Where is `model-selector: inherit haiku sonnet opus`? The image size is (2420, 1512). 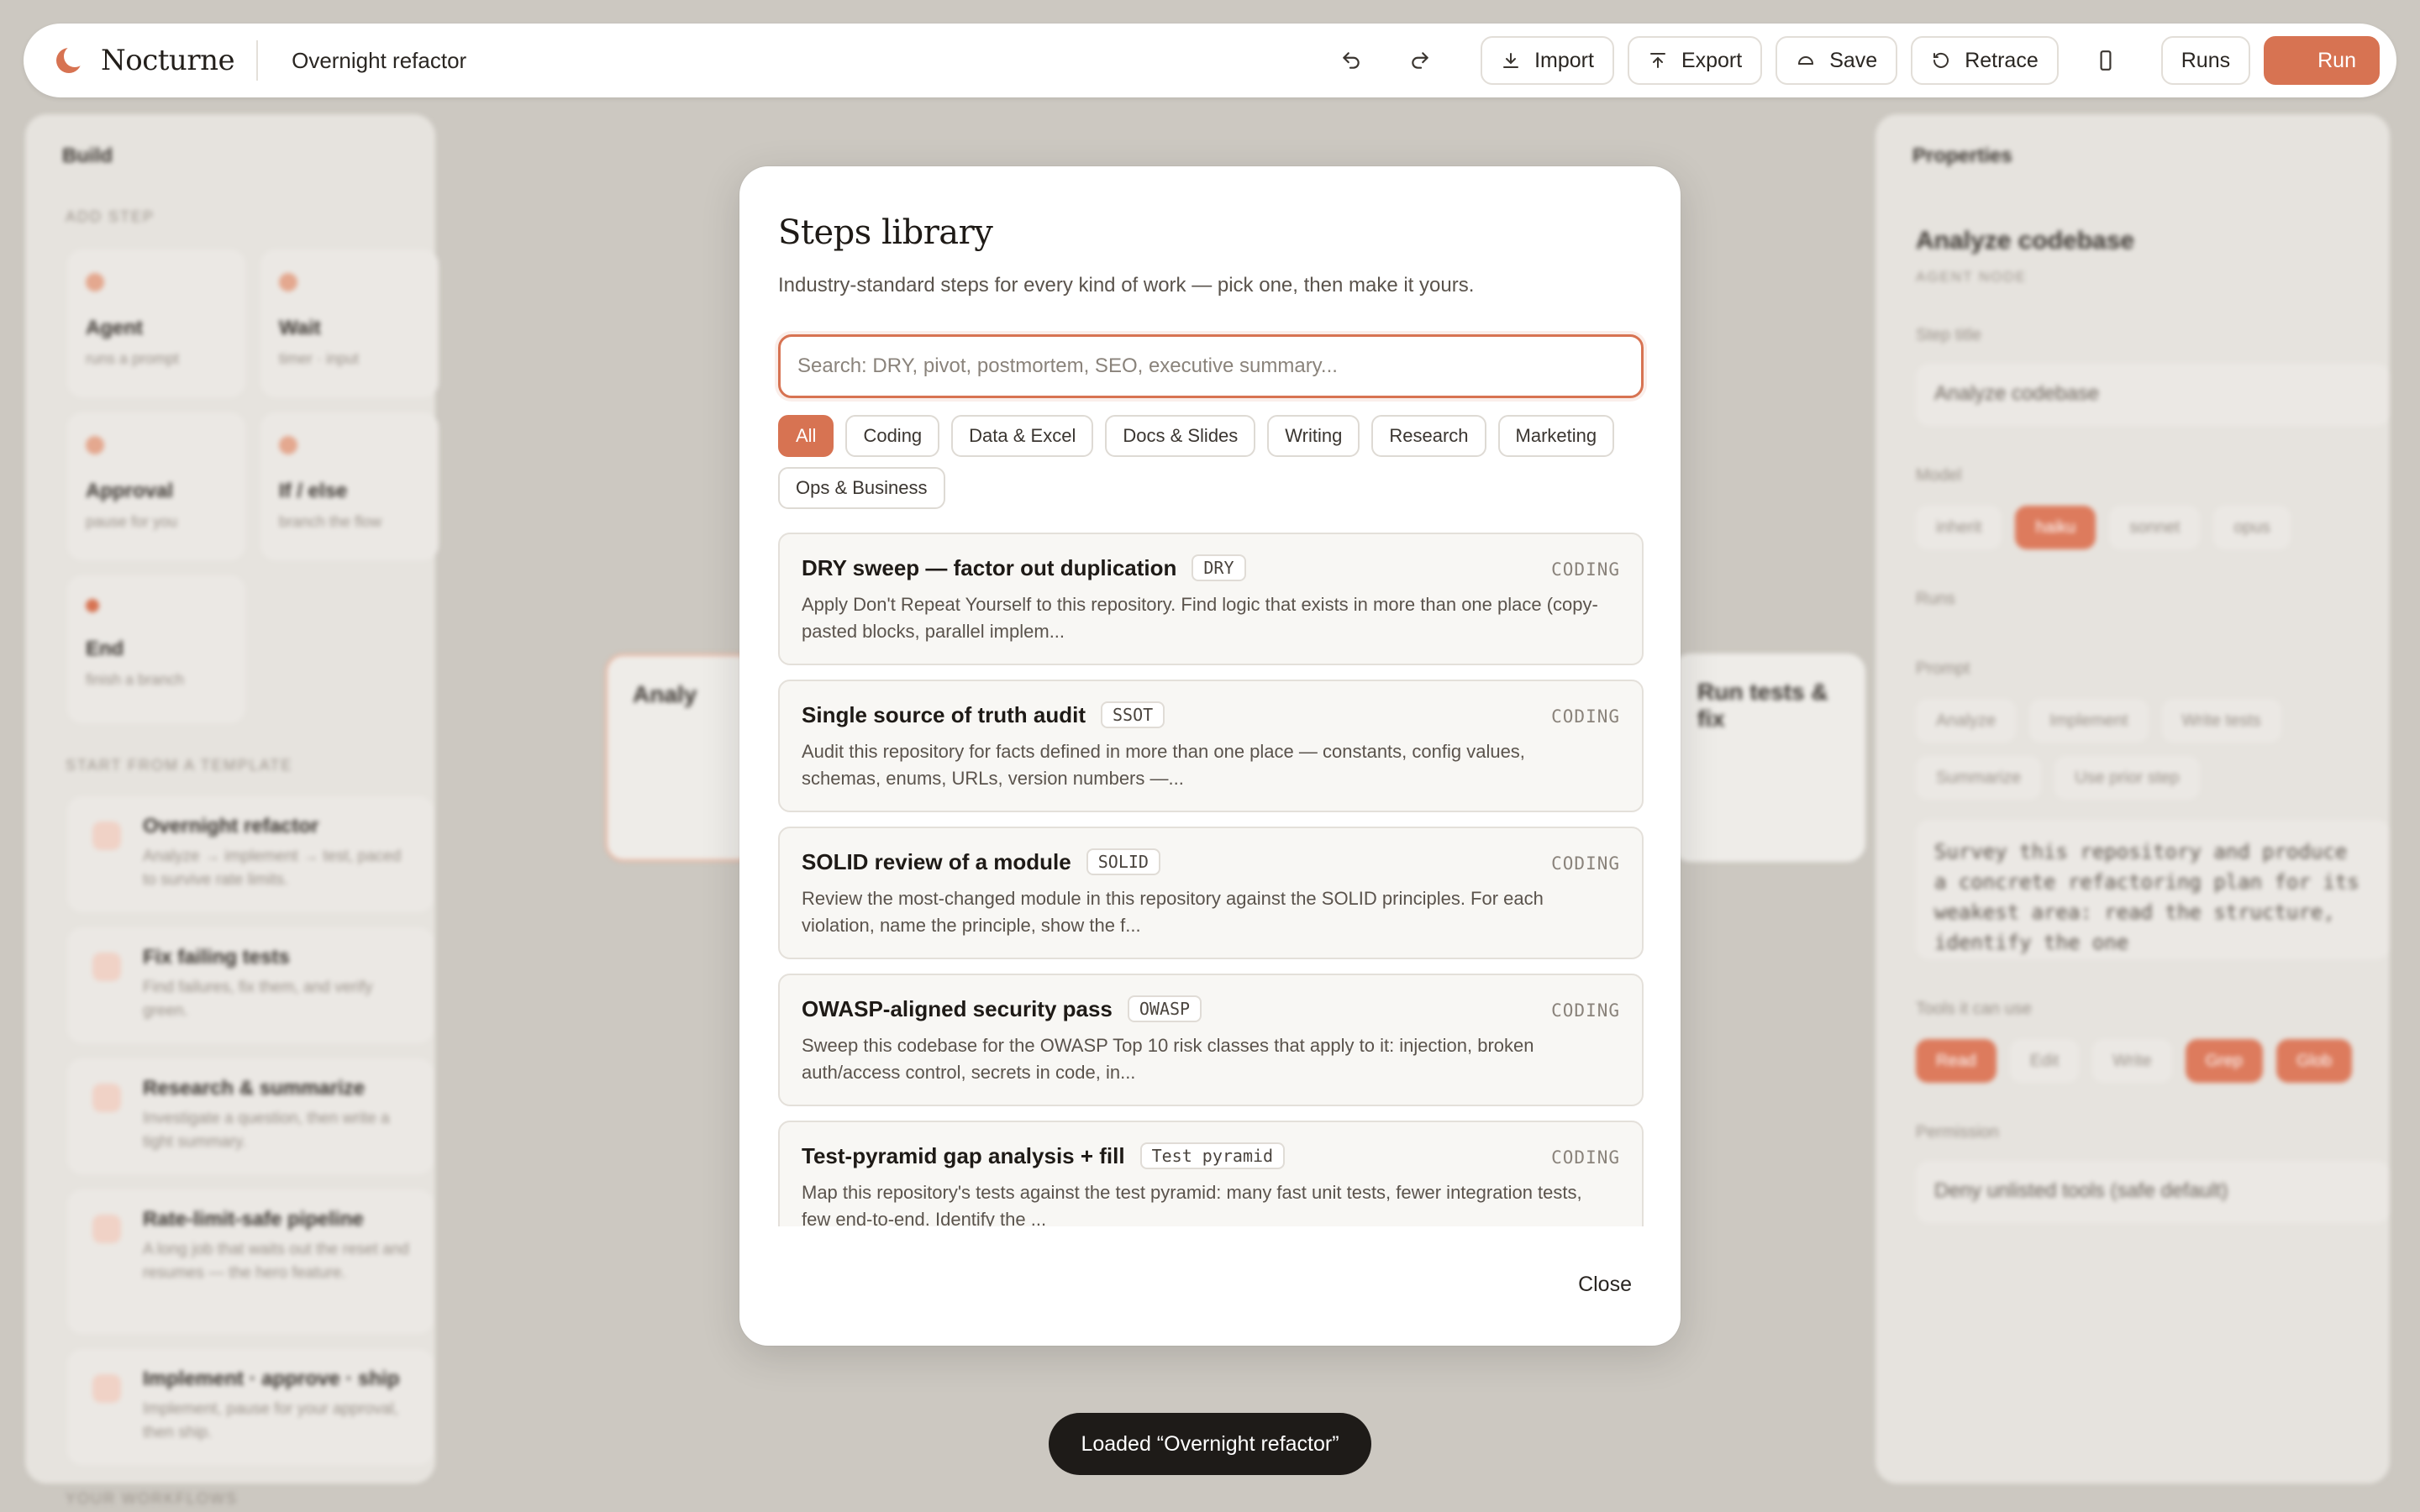
model-selector: inherit haiku sonnet opus is located at coordinates (2155, 527).